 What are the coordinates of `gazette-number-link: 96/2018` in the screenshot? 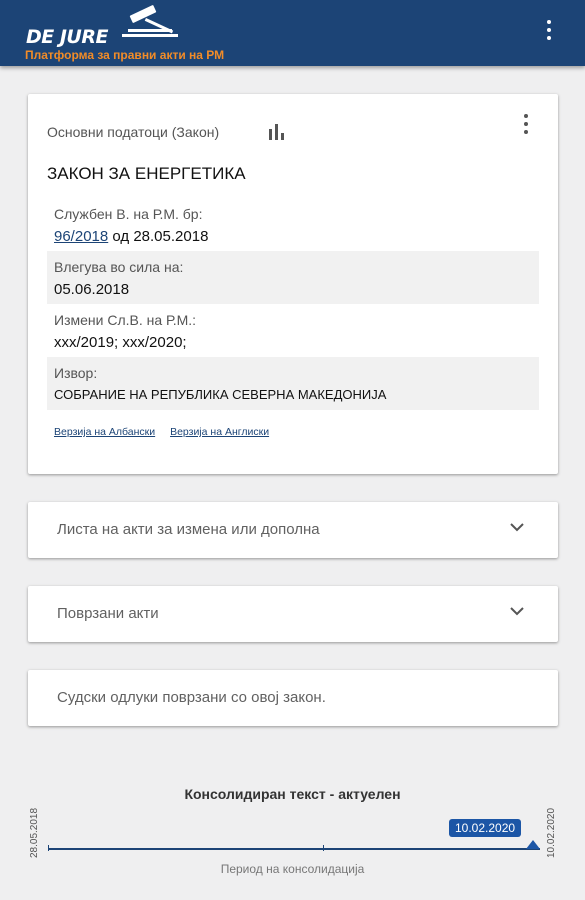 It's located at (81, 236).